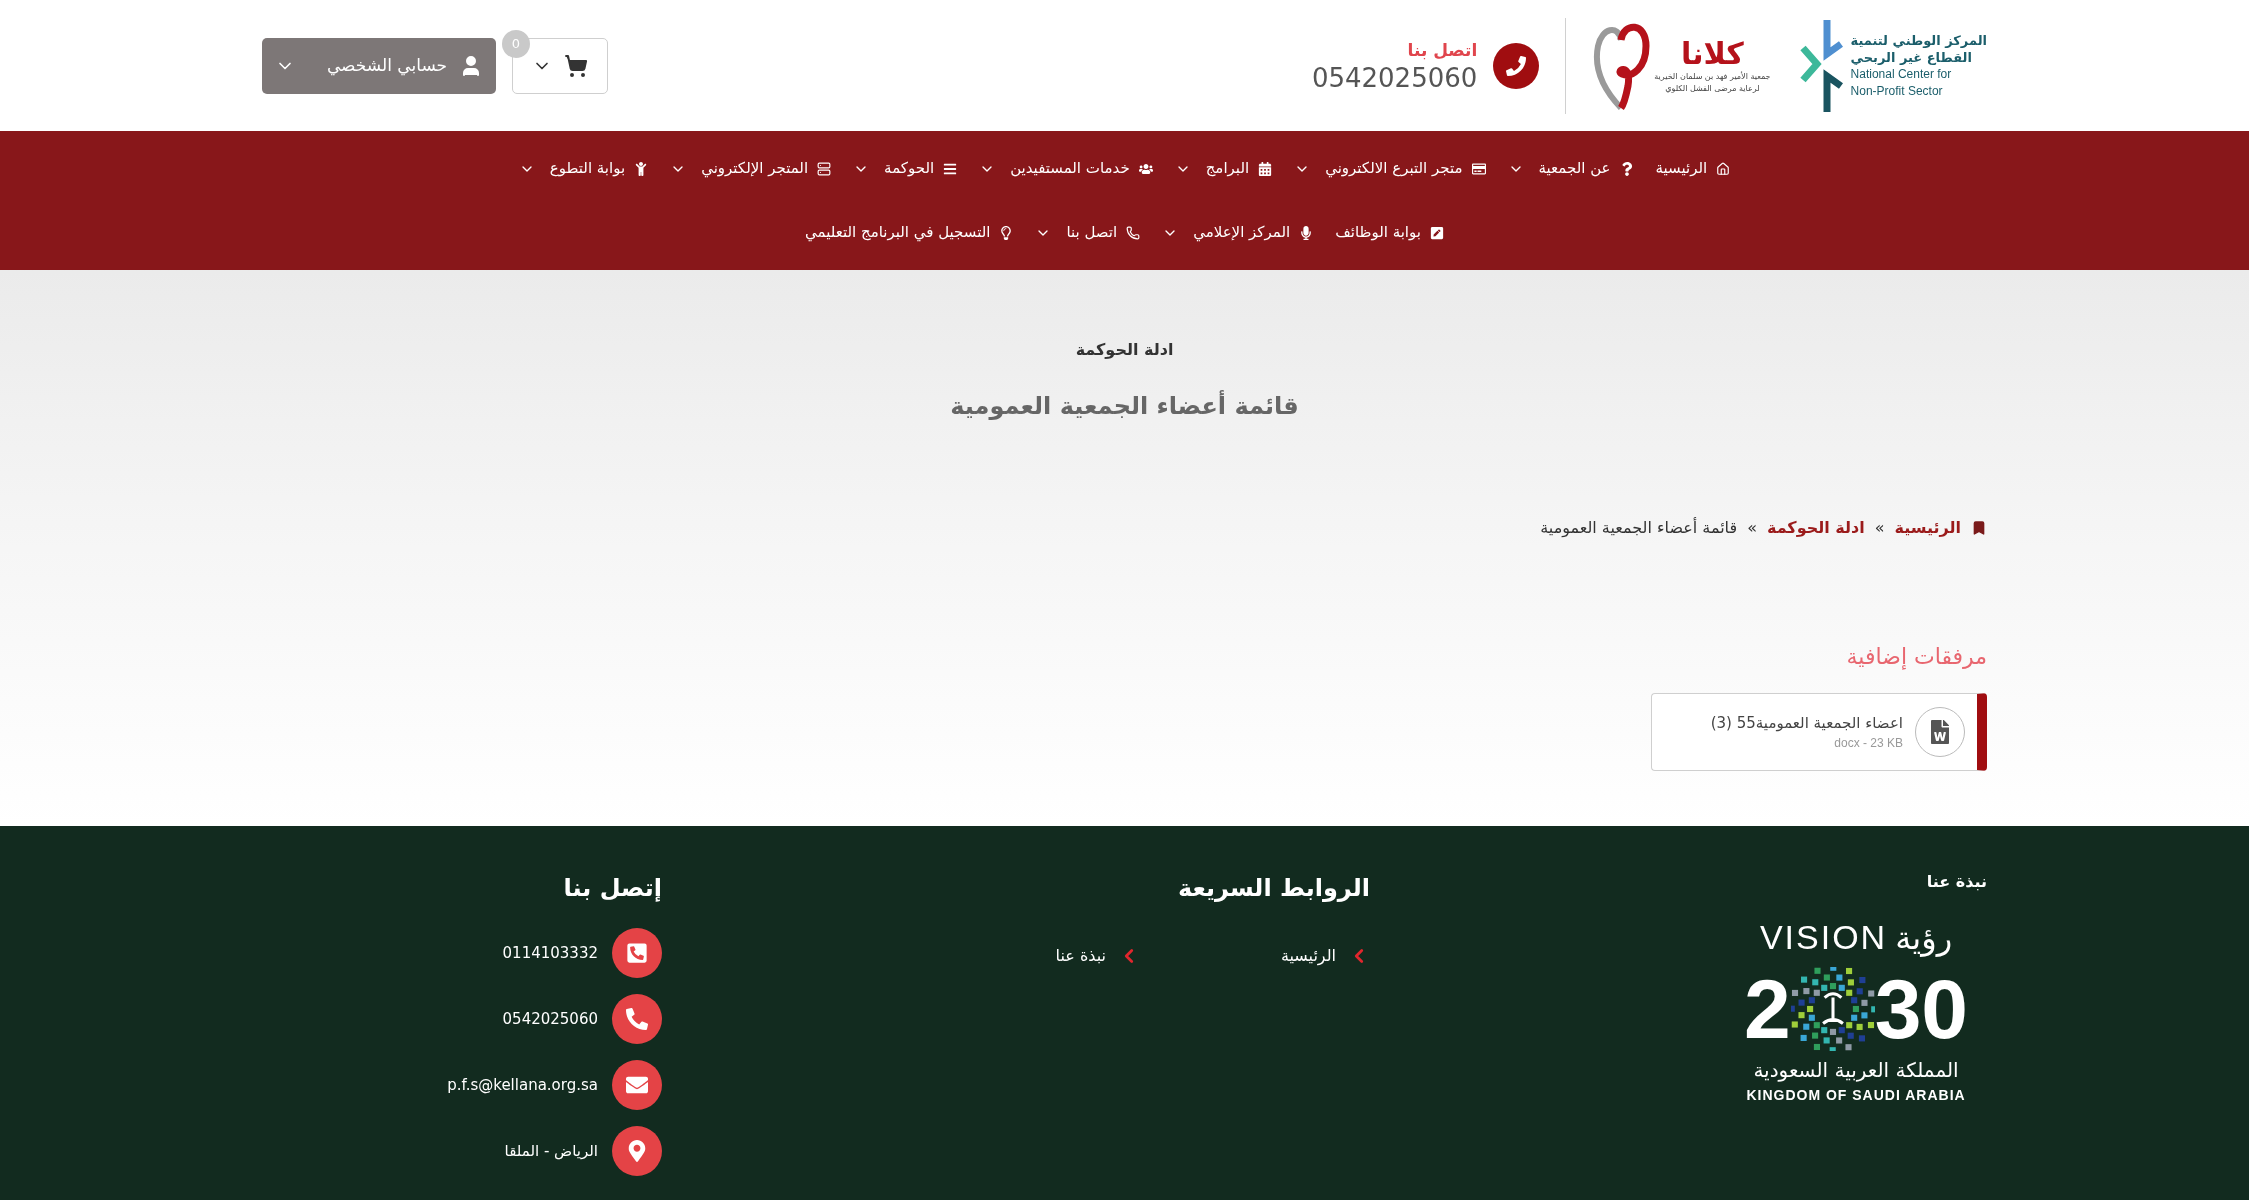  Describe the element at coordinates (1823, 937) in the screenshot. I see `logo-text: VISION` at that location.